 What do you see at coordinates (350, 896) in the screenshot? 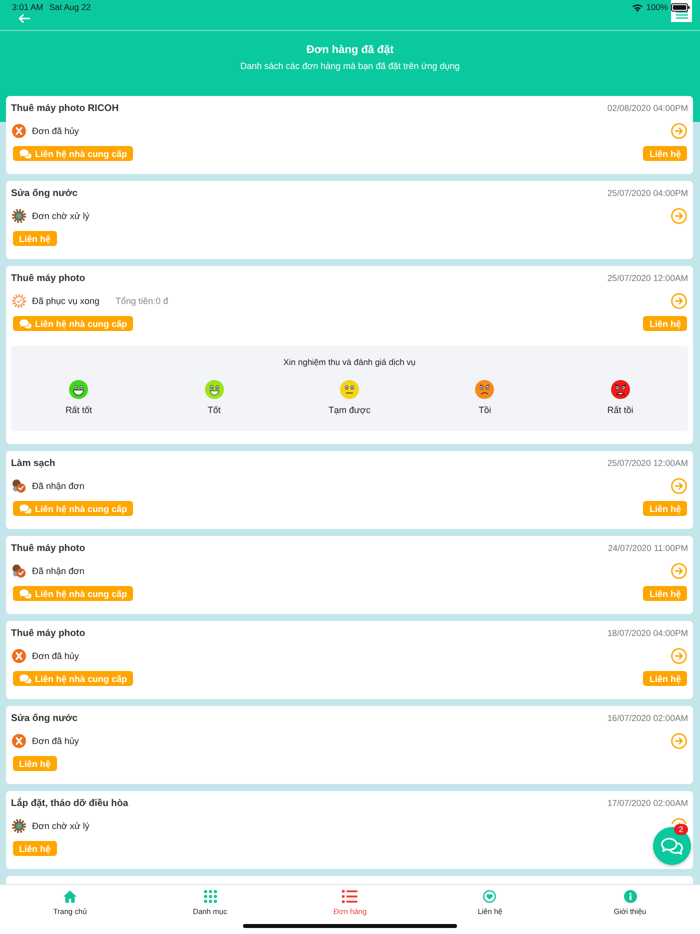
I see `list-icon` at bounding box center [350, 896].